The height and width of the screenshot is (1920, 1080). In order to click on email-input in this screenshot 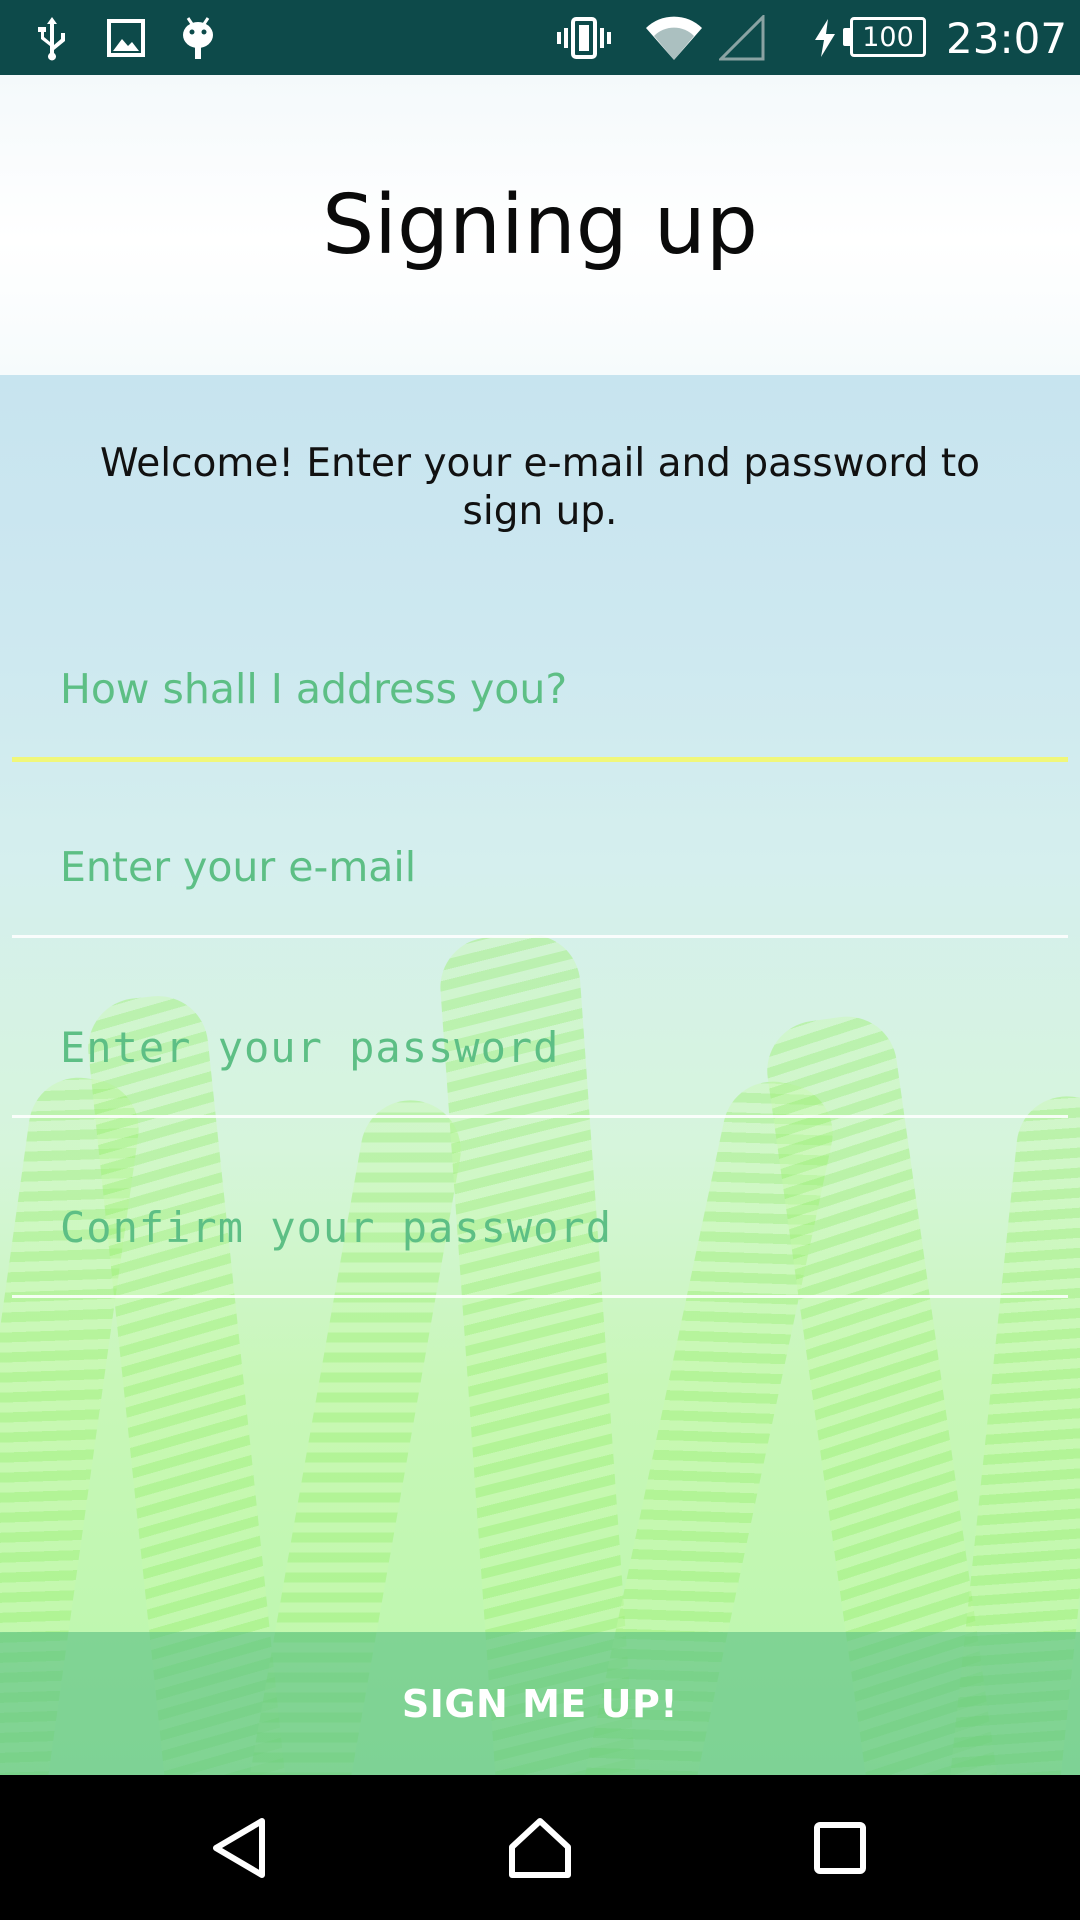, I will do `click(540, 867)`.